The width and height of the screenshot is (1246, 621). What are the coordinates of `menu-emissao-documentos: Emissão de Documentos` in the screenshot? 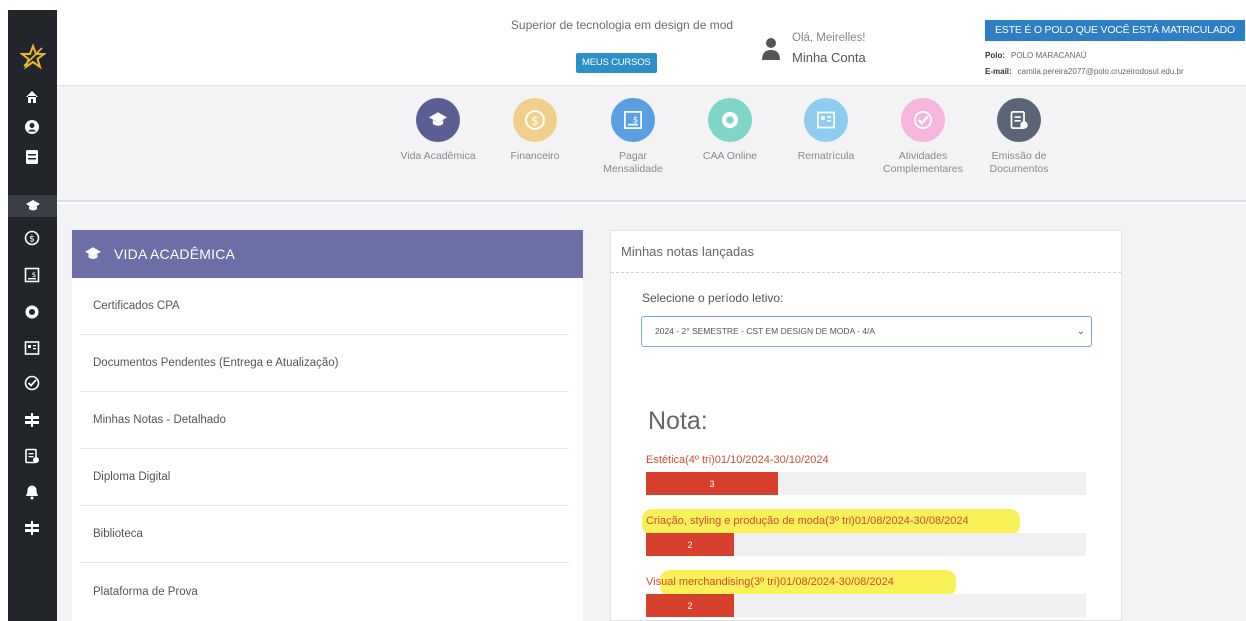 It's located at (1019, 137).